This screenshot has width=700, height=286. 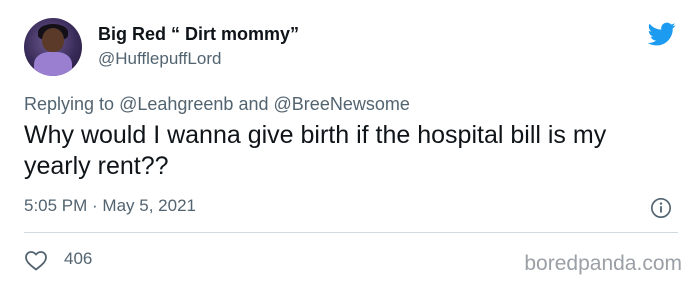 I want to click on watermark: boredpanda.com, so click(x=603, y=263).